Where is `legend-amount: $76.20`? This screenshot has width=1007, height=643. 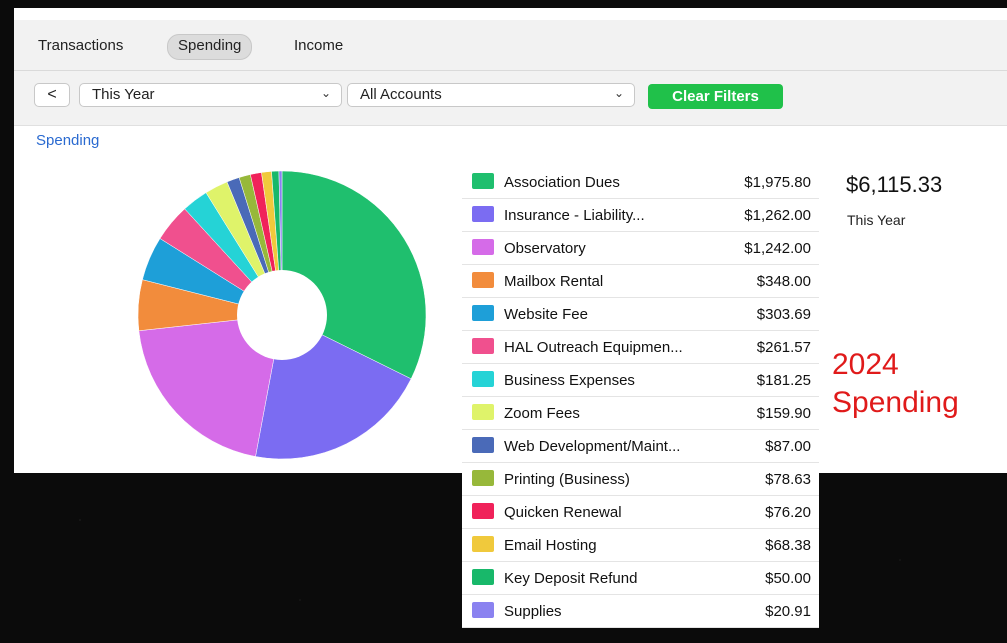 legend-amount: $76.20 is located at coordinates (788, 512).